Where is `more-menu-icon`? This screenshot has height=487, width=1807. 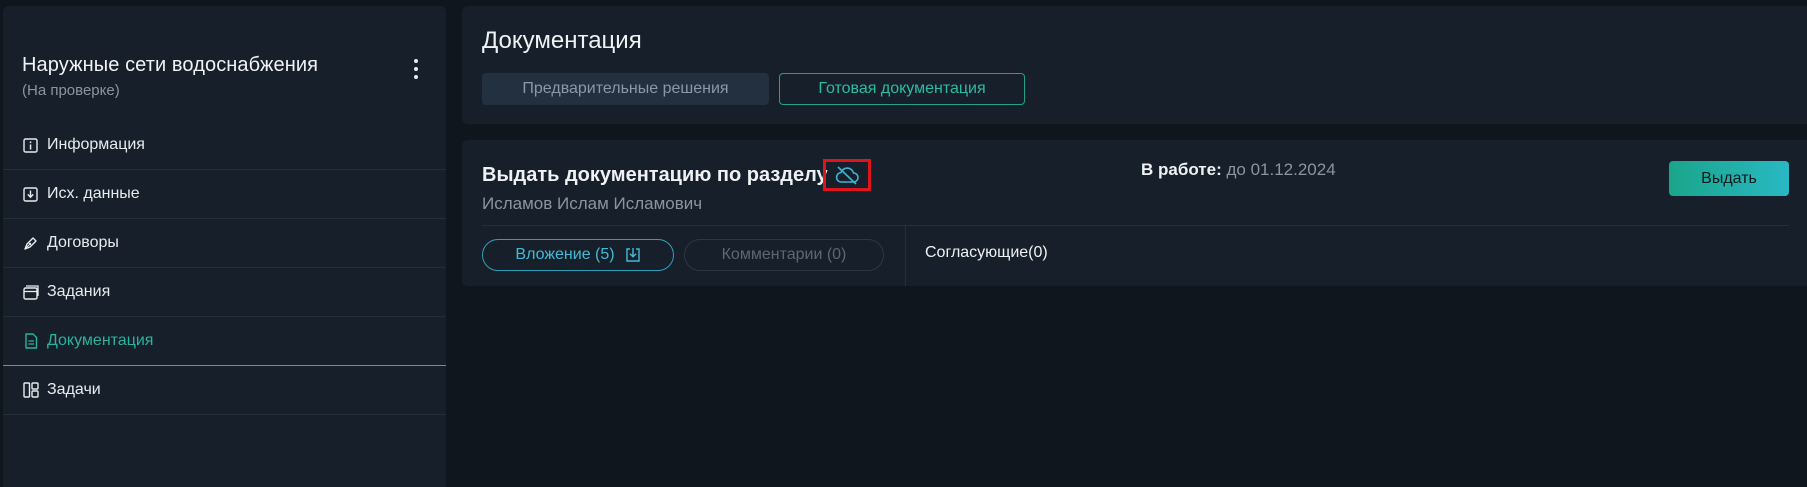 more-menu-icon is located at coordinates (416, 69).